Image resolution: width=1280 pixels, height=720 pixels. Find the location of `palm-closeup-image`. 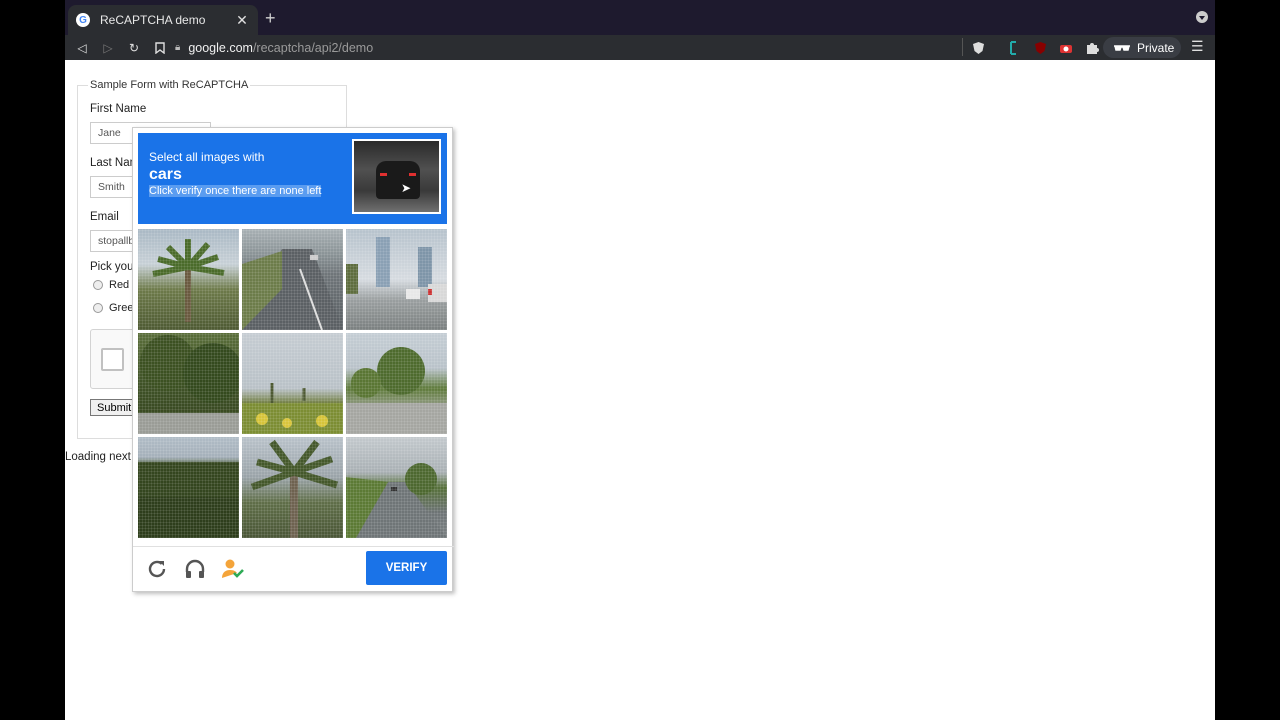

palm-closeup-image is located at coordinates (294, 488).